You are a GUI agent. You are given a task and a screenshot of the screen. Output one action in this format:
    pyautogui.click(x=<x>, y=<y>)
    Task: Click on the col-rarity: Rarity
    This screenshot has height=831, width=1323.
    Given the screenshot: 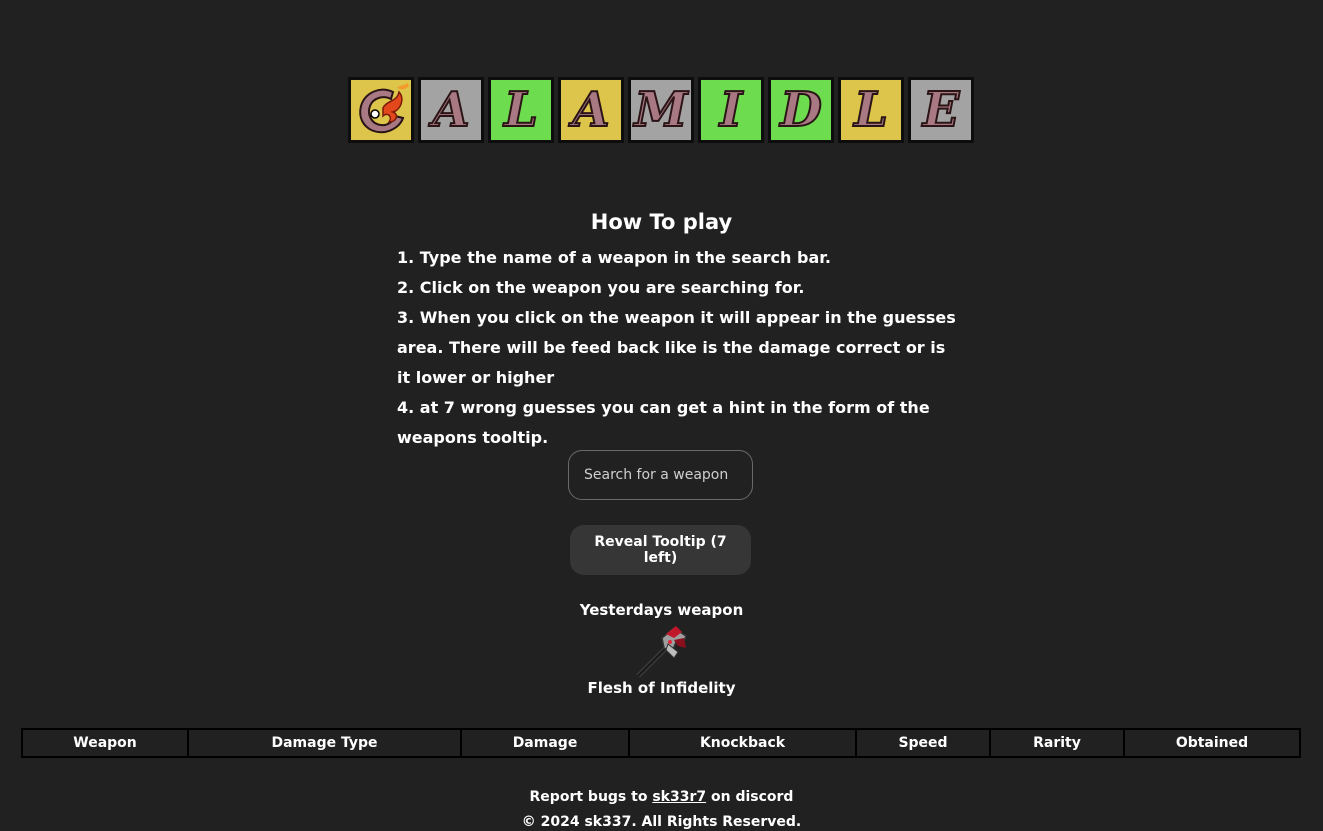 What is the action you would take?
    pyautogui.click(x=1057, y=743)
    